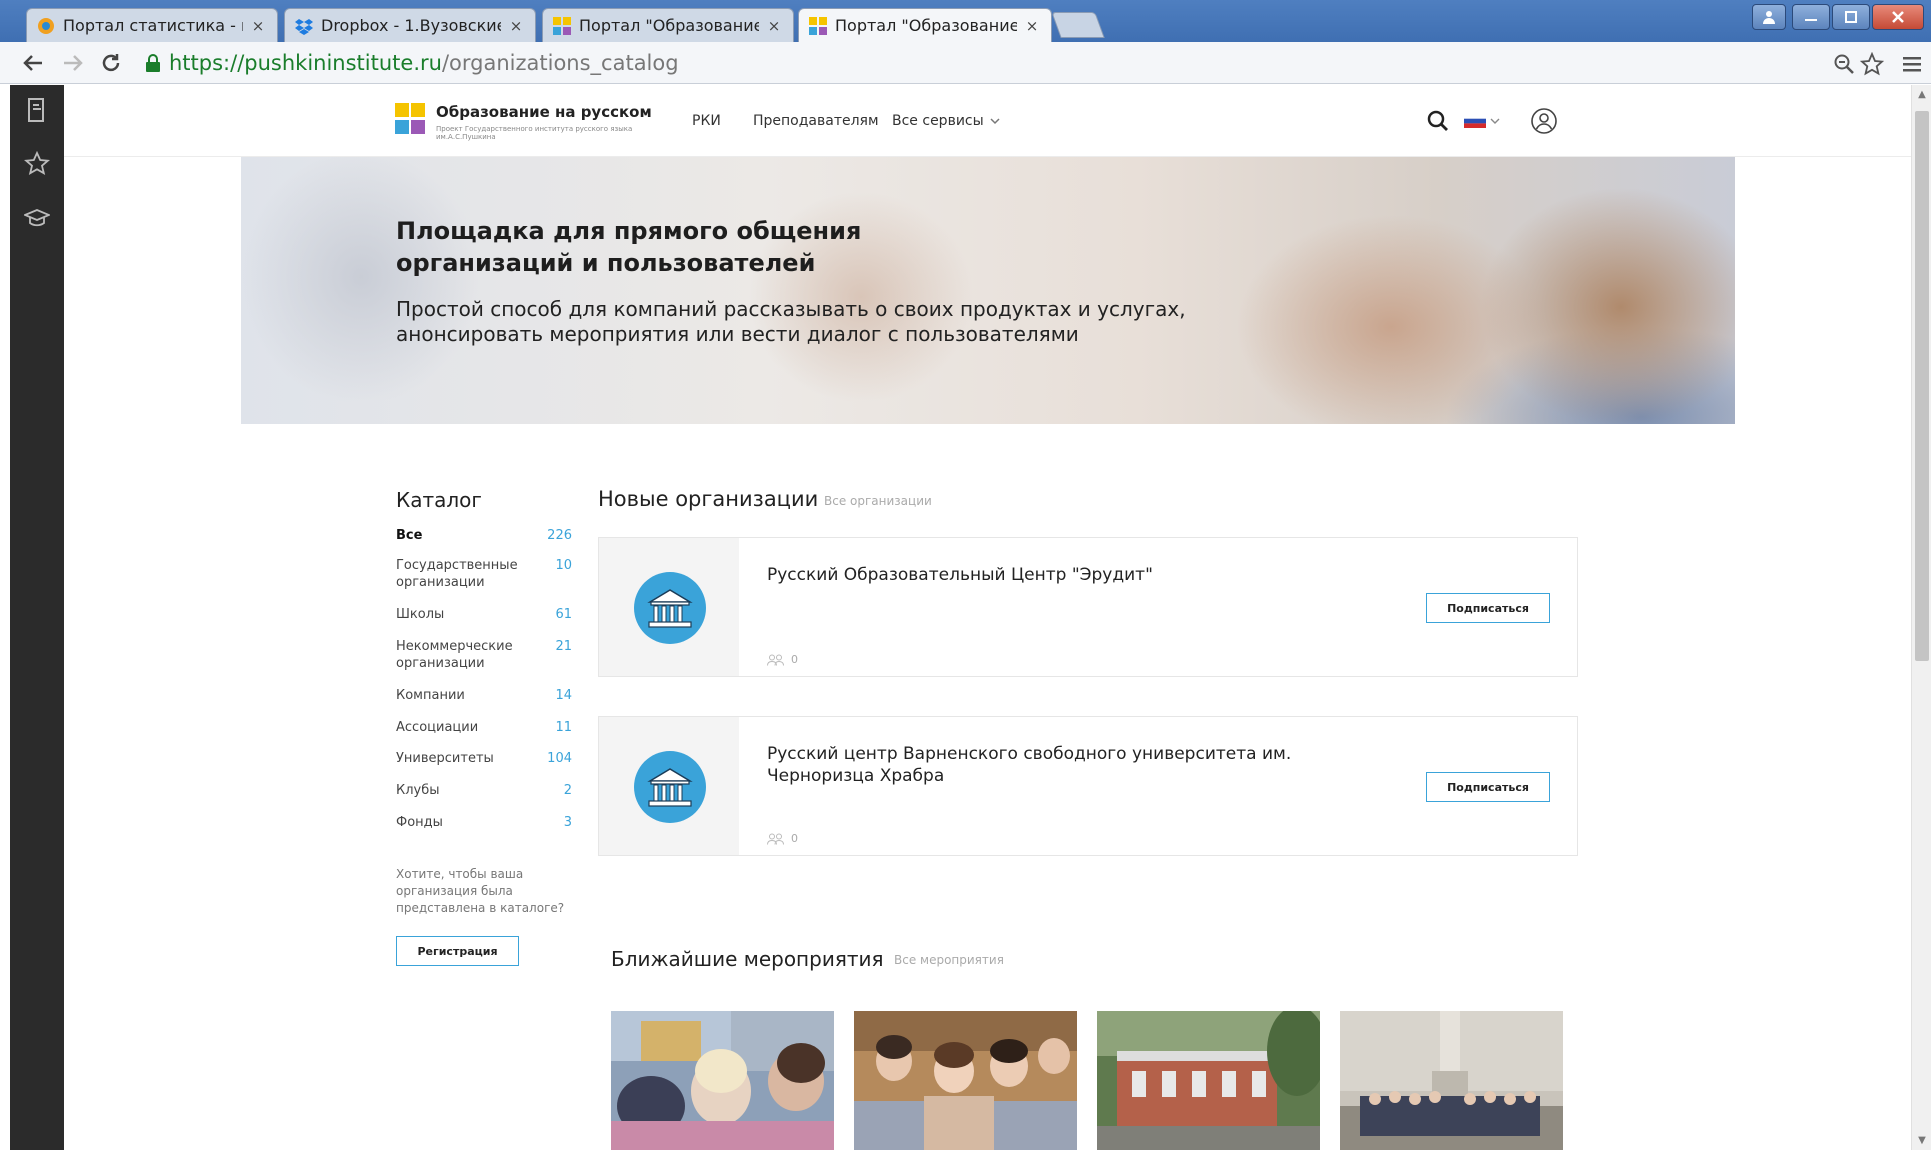 The height and width of the screenshot is (1150, 1931). Describe the element at coordinates (1898, 17) in the screenshot. I see `close-window-icon` at that location.